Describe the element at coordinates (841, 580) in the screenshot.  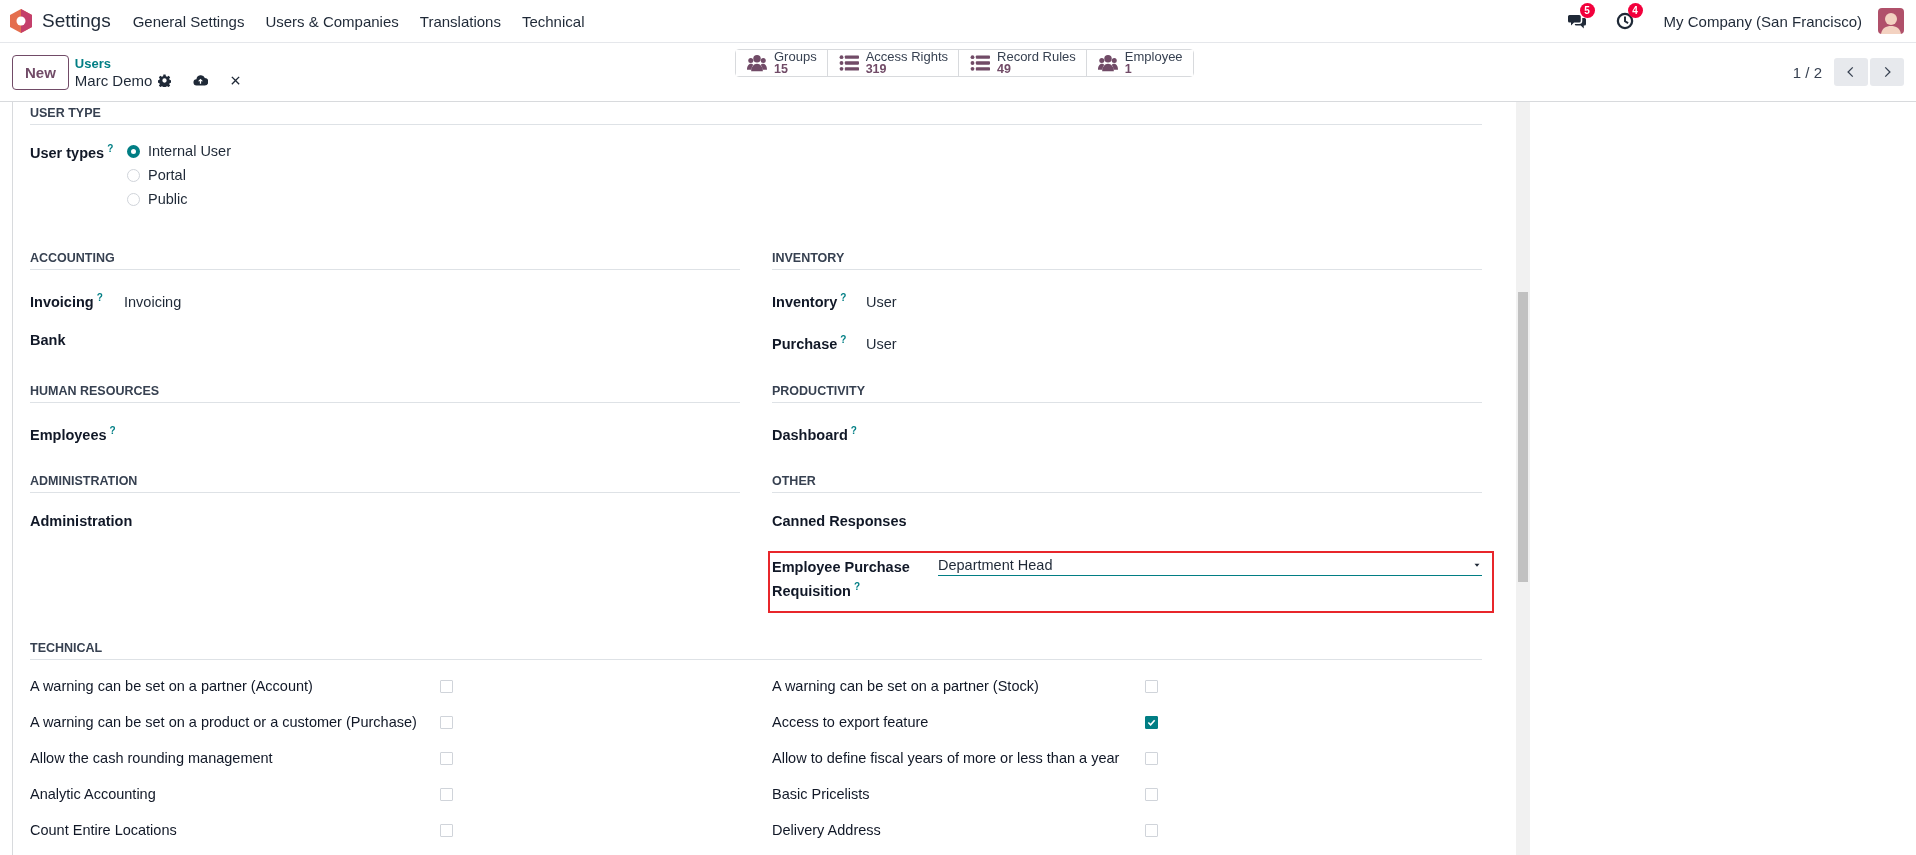
I see `field-label: Employee Purchase Requisition $^{?}$` at that location.